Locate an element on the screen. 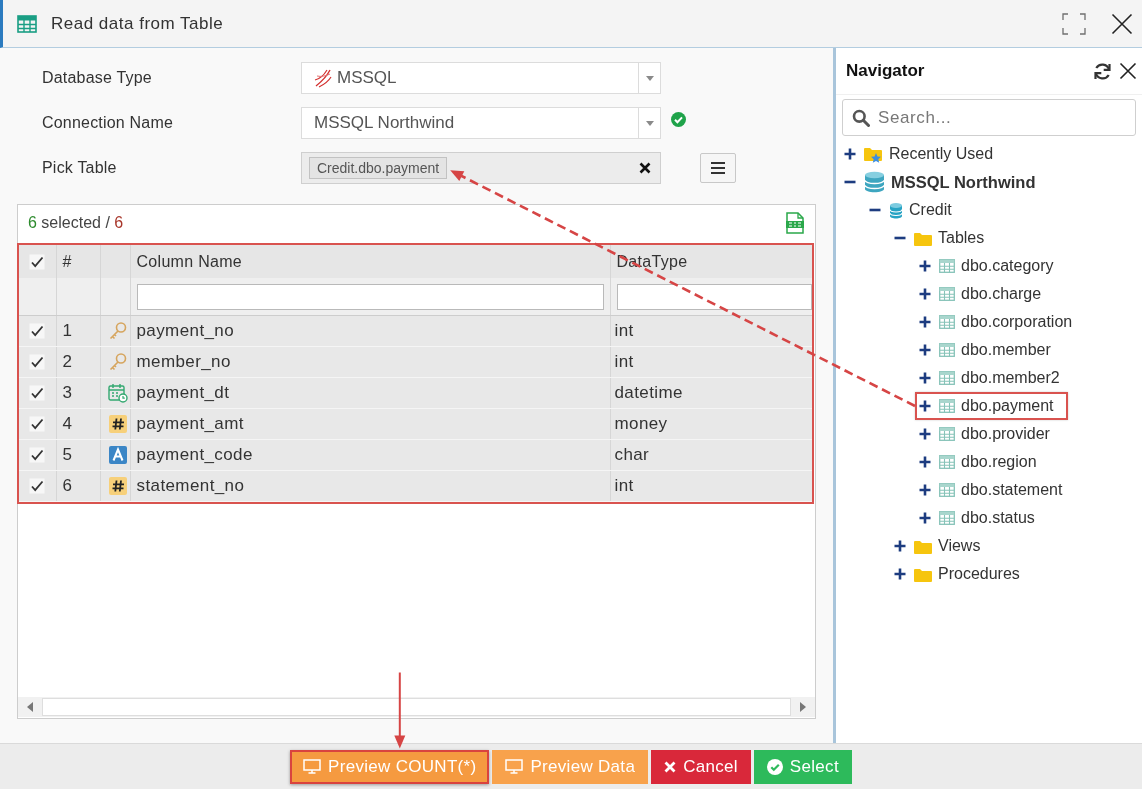 This screenshot has width=1142, height=789. menu-button is located at coordinates (718, 168).